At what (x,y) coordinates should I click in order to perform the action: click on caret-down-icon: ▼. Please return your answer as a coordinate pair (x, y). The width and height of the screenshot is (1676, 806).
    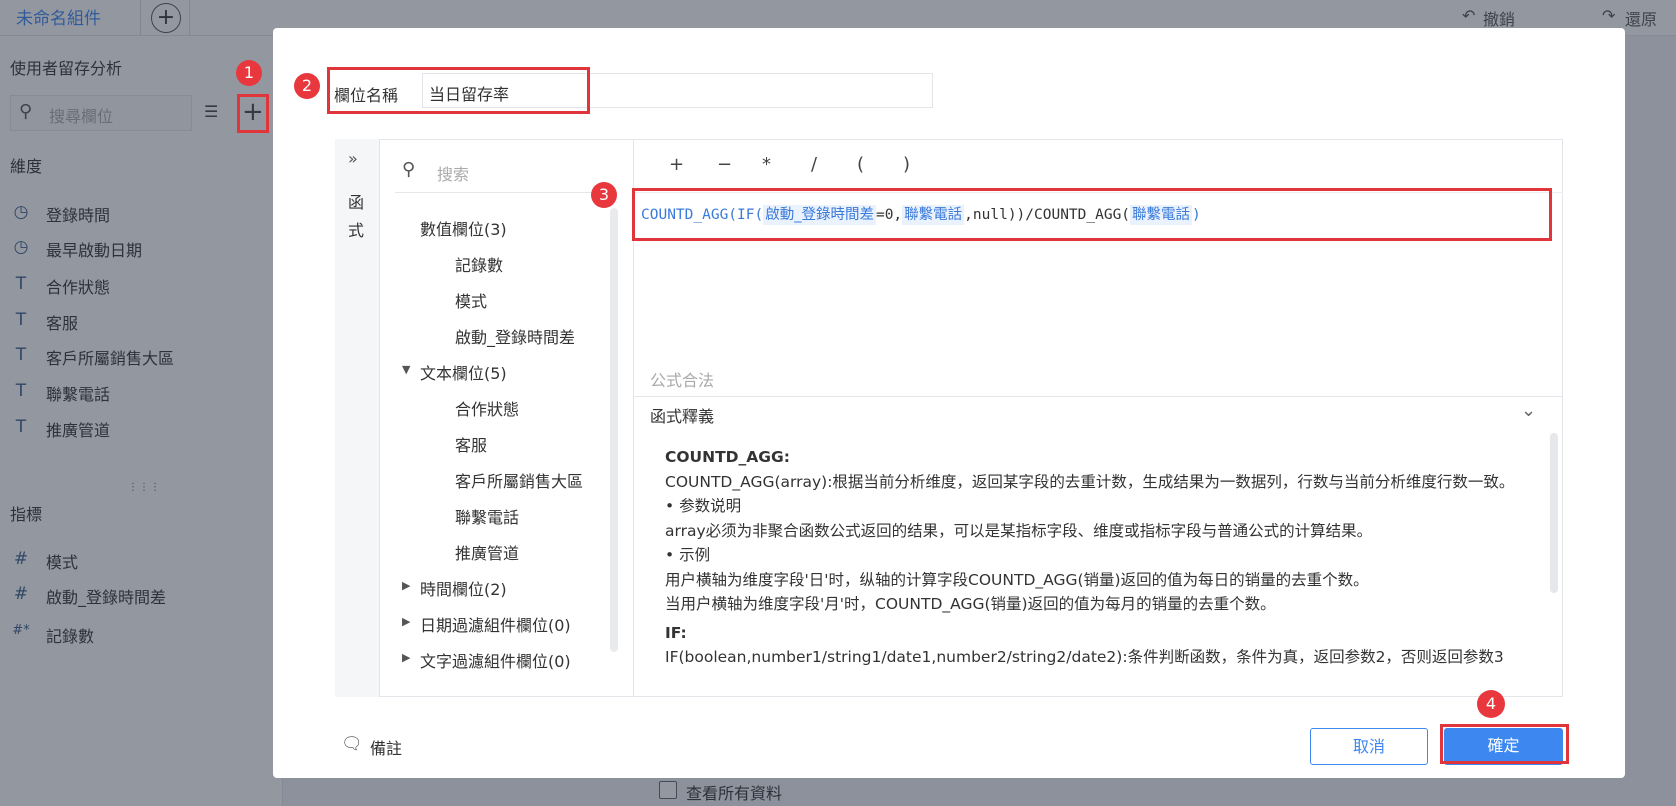
    Looking at the image, I should click on (406, 369).